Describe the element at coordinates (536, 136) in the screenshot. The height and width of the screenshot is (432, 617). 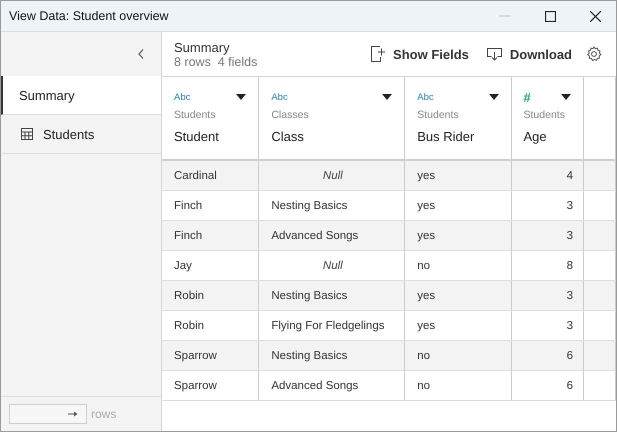
I see `column-name: Age` at that location.